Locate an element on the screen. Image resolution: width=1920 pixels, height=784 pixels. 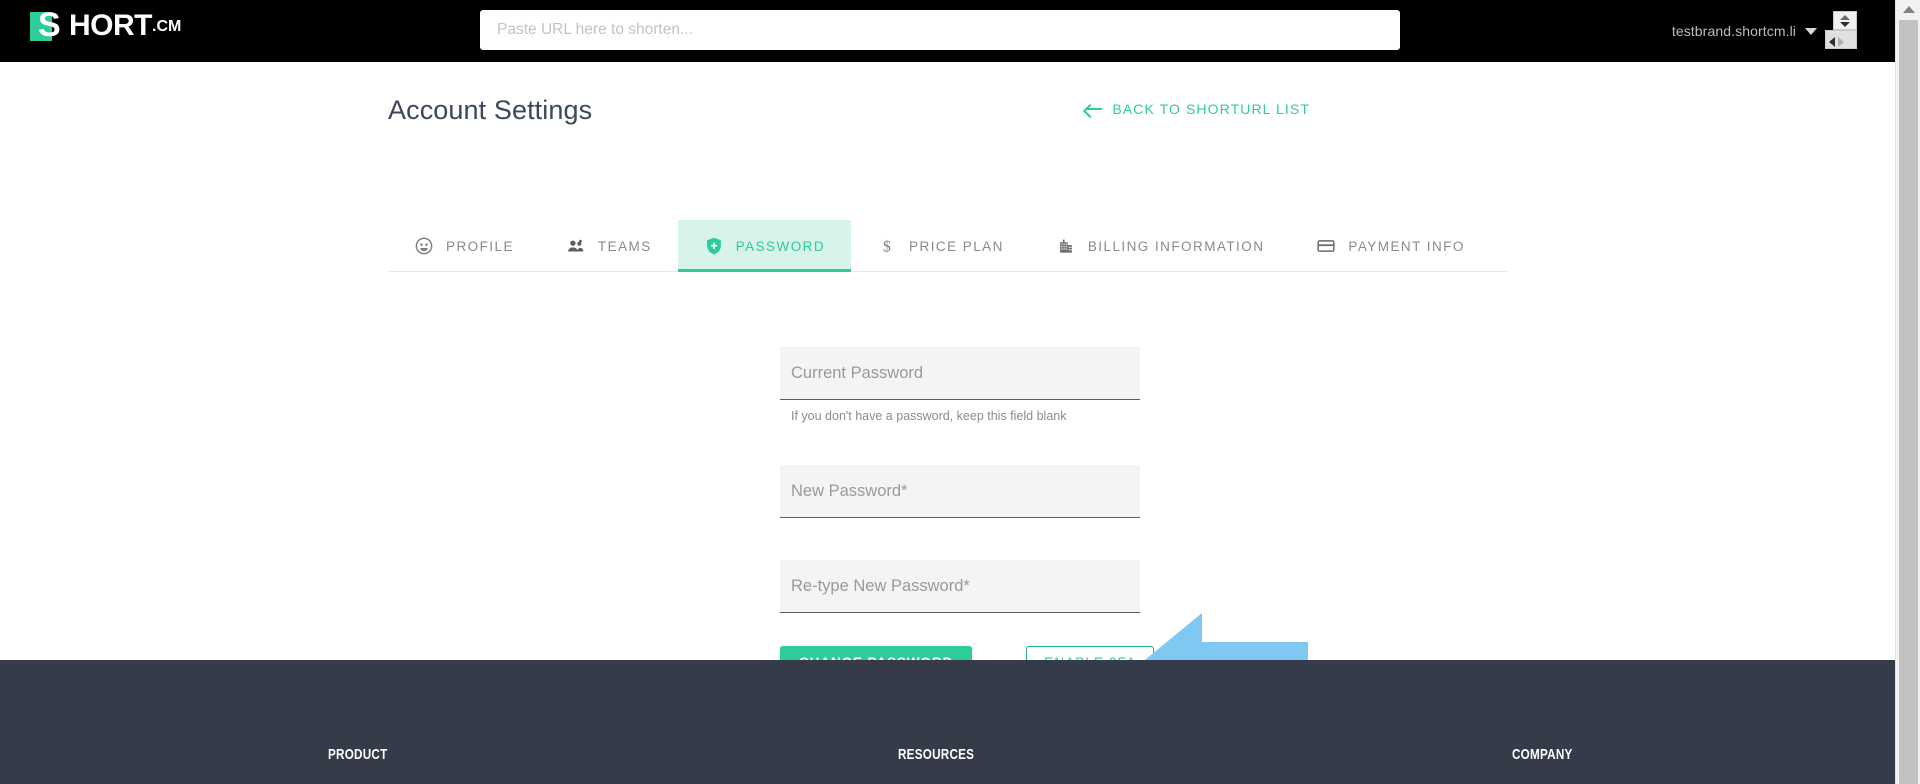
arrow-left-icon is located at coordinates (1094, 109).